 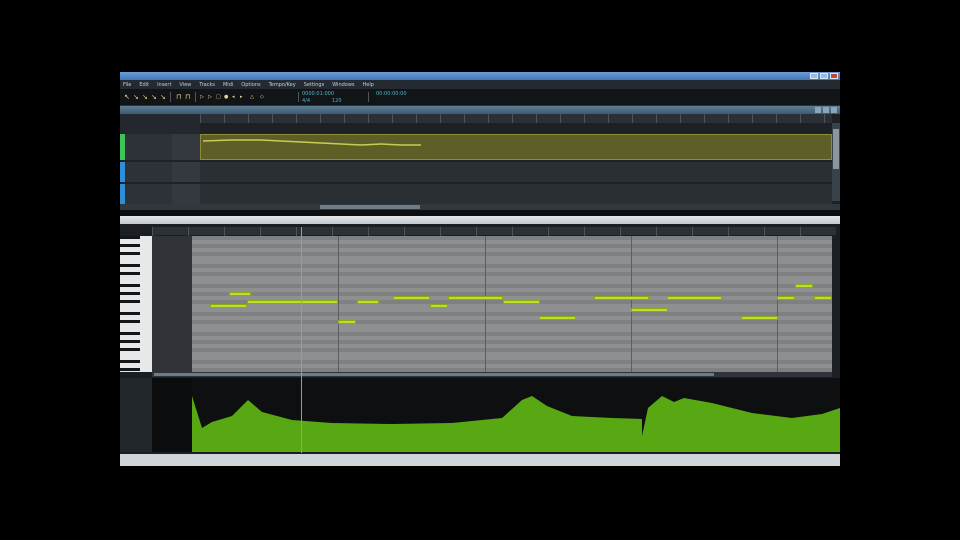 What do you see at coordinates (824, 76) in the screenshot?
I see `maximize-button` at bounding box center [824, 76].